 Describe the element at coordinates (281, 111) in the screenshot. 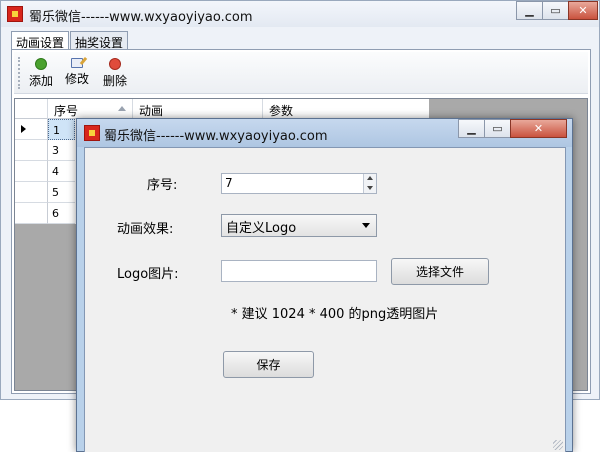

I see `column-header-params-label: 参数` at that location.